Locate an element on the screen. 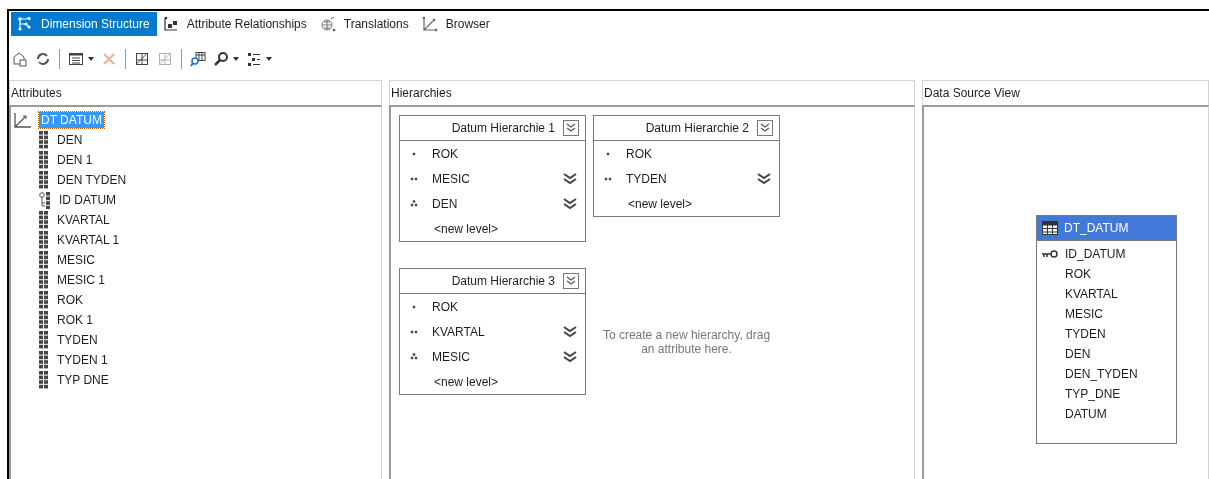 The width and height of the screenshot is (1209, 479). hierarchy-icon is located at coordinates (25, 24).